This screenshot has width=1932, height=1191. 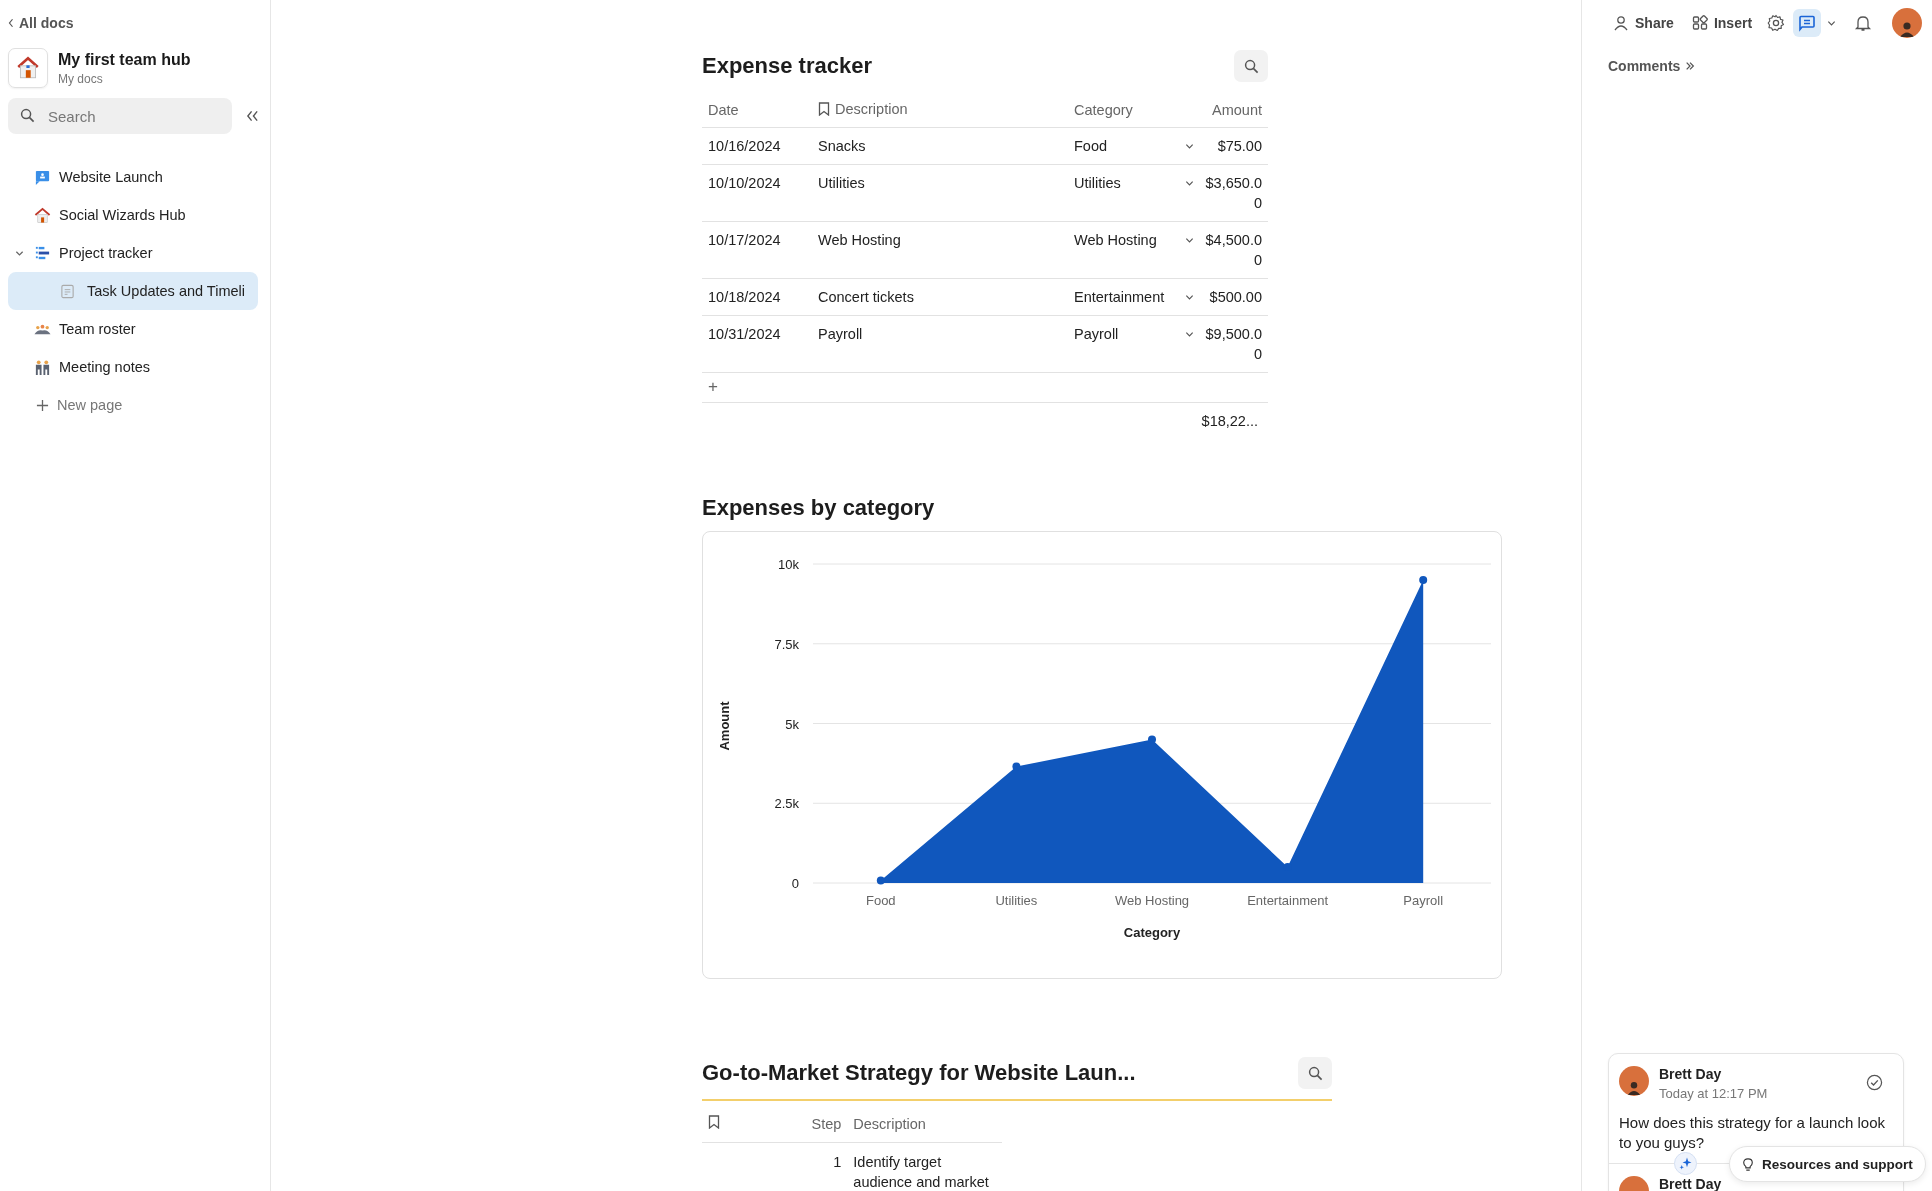 I want to click on y-tick-label: 7.5k, so click(x=786, y=644).